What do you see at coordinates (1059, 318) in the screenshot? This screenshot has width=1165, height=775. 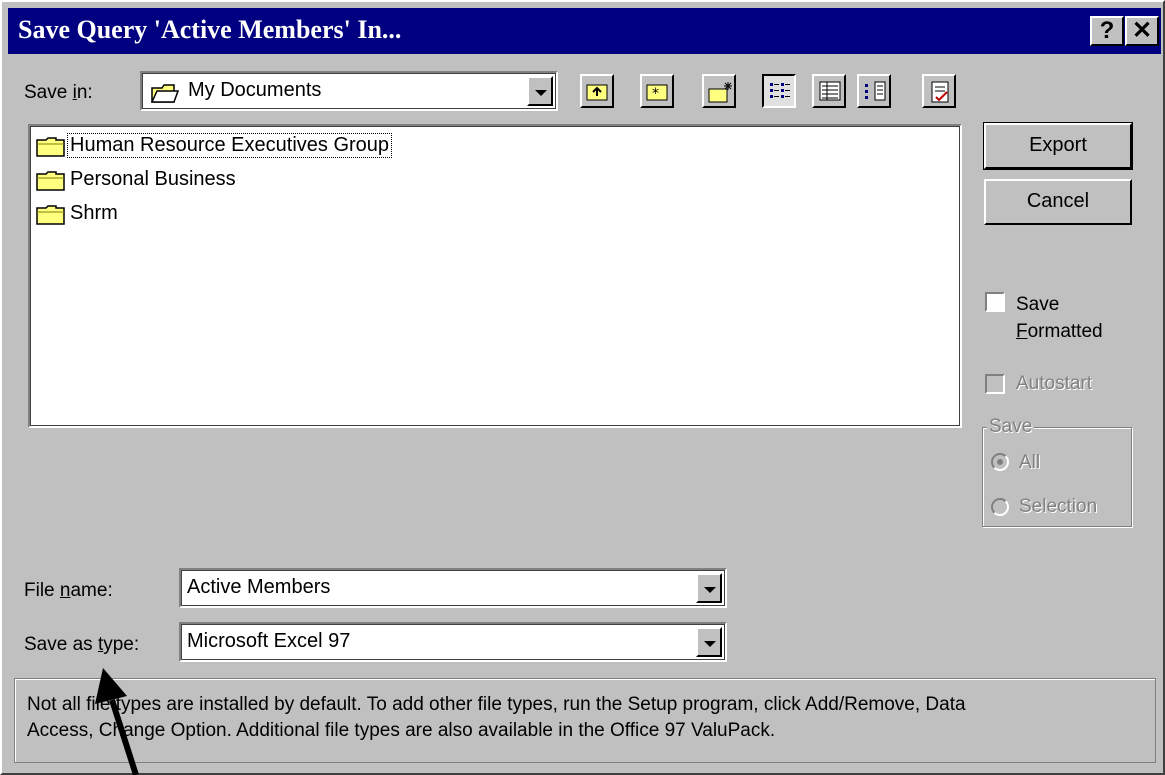 I see `save-formatted-label: Save Formatted` at bounding box center [1059, 318].